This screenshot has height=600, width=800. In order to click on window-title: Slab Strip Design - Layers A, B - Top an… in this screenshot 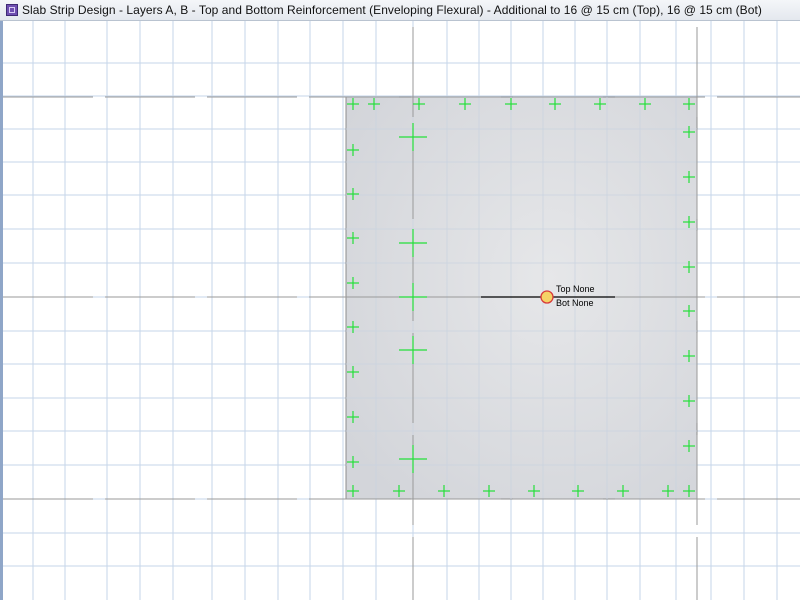, I will do `click(392, 10)`.